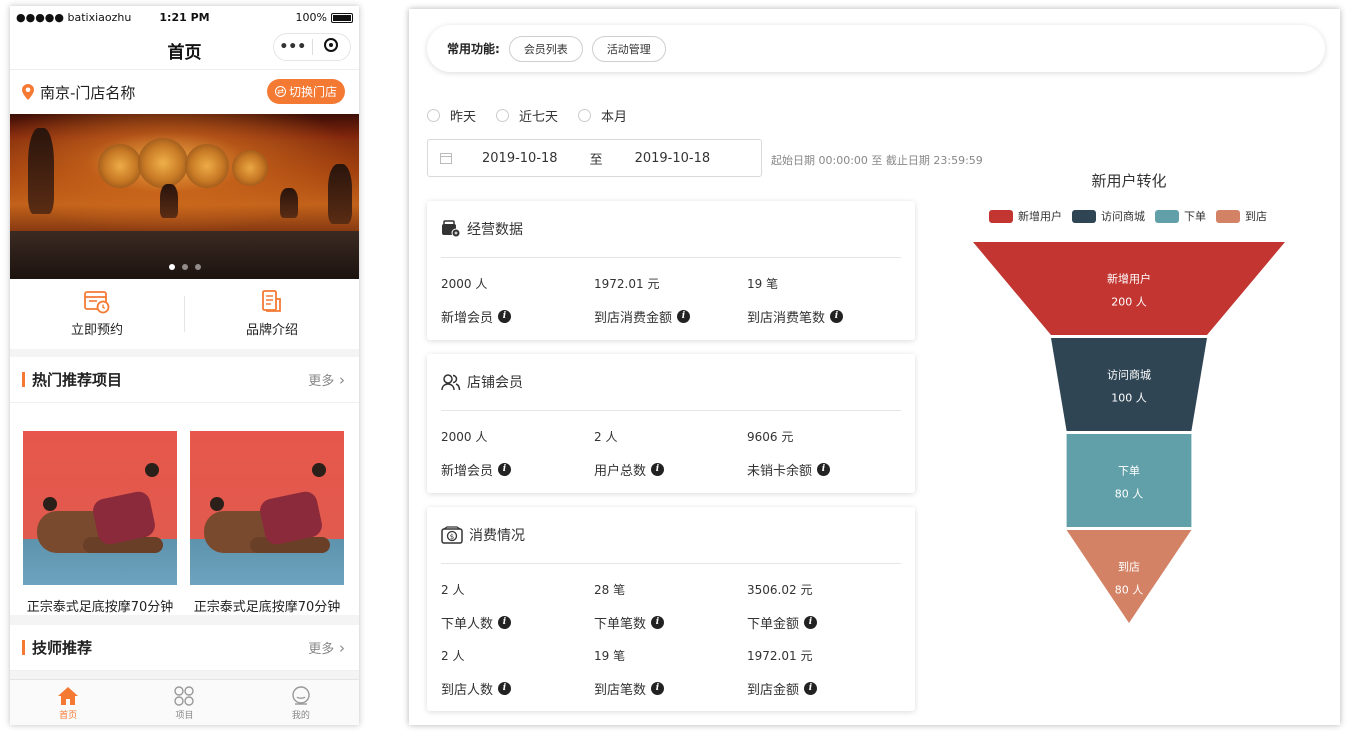 This screenshot has width=1348, height=737. I want to click on radio-last-seven-days: 近七天, so click(527, 115).